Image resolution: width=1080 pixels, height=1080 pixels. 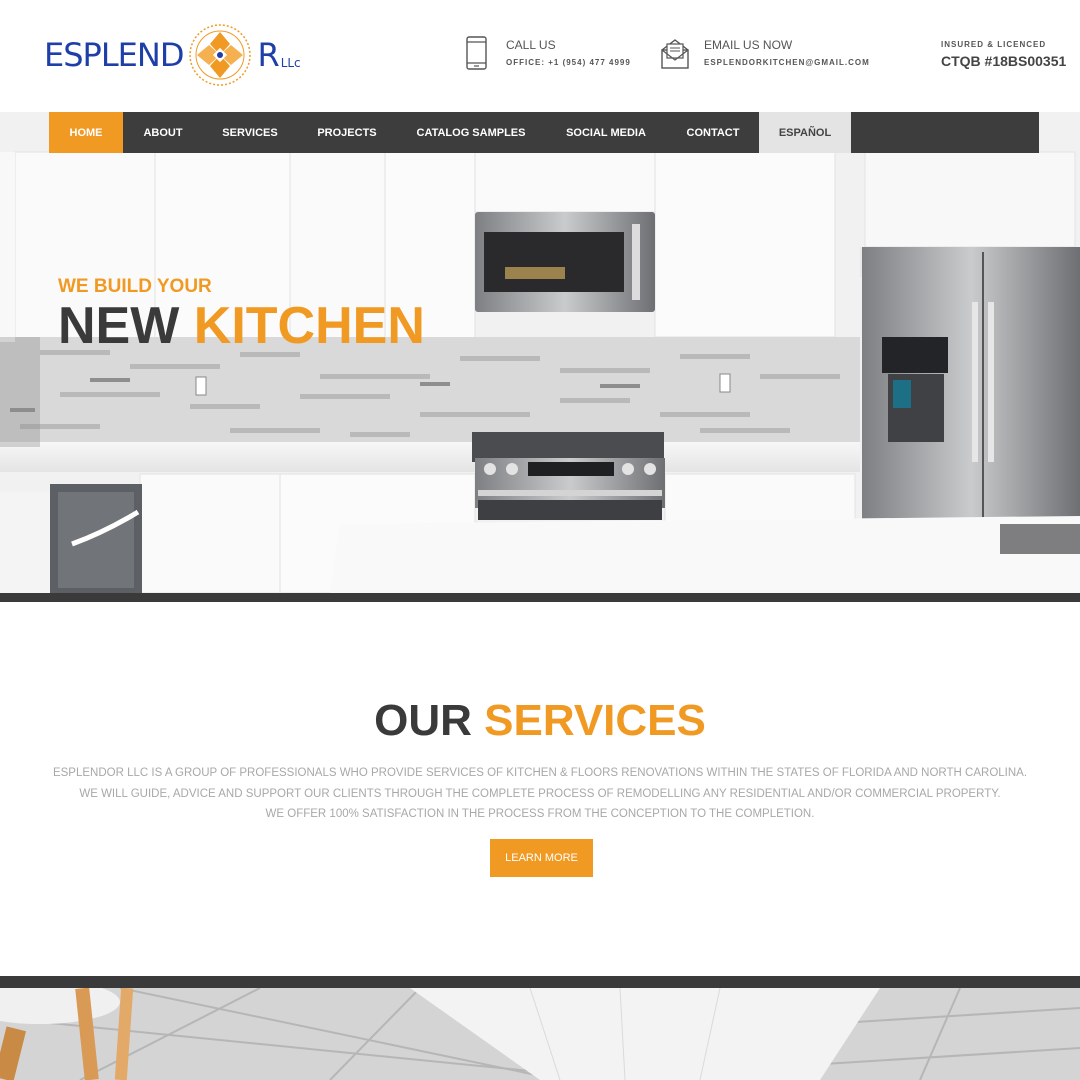 What do you see at coordinates (86, 132) in the screenshot?
I see `nav-item-home: HOME` at bounding box center [86, 132].